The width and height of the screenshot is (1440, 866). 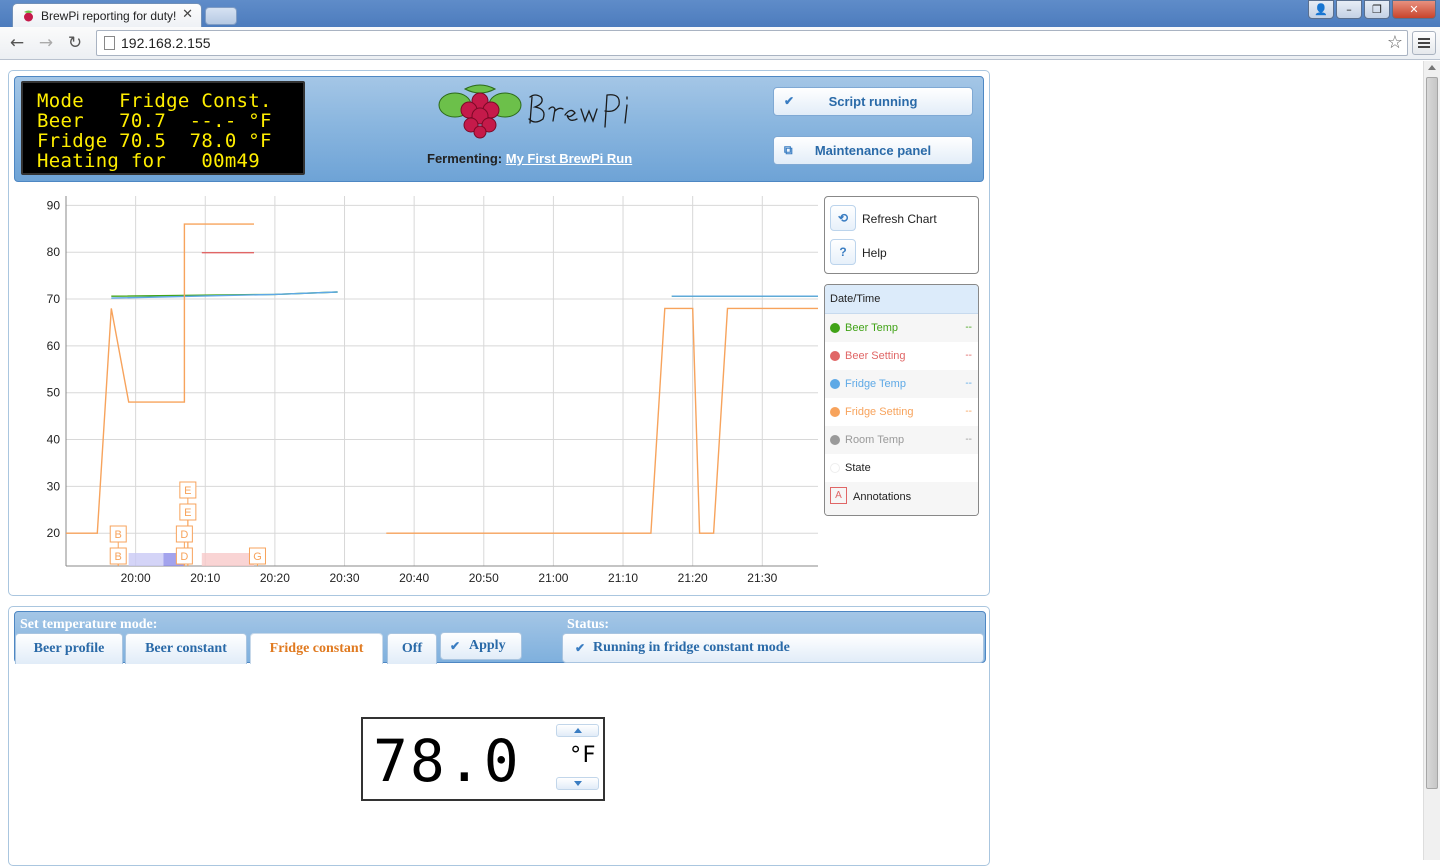 I want to click on mode-title: Set temperature mode:, so click(x=89, y=624).